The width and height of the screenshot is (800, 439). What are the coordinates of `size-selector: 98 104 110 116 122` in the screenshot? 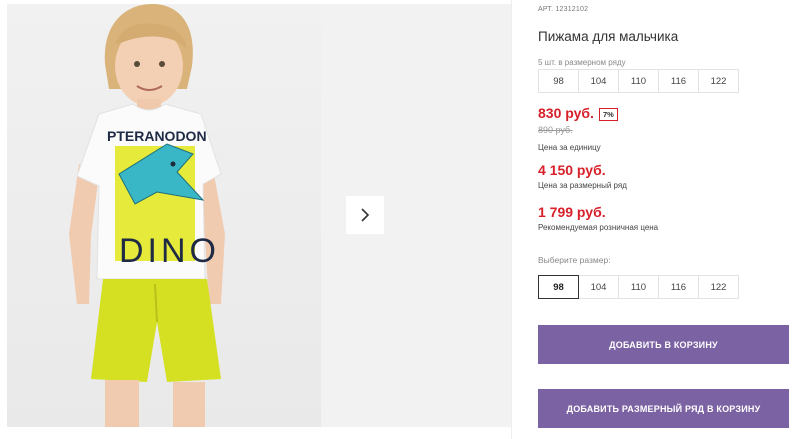 It's located at (638, 287).